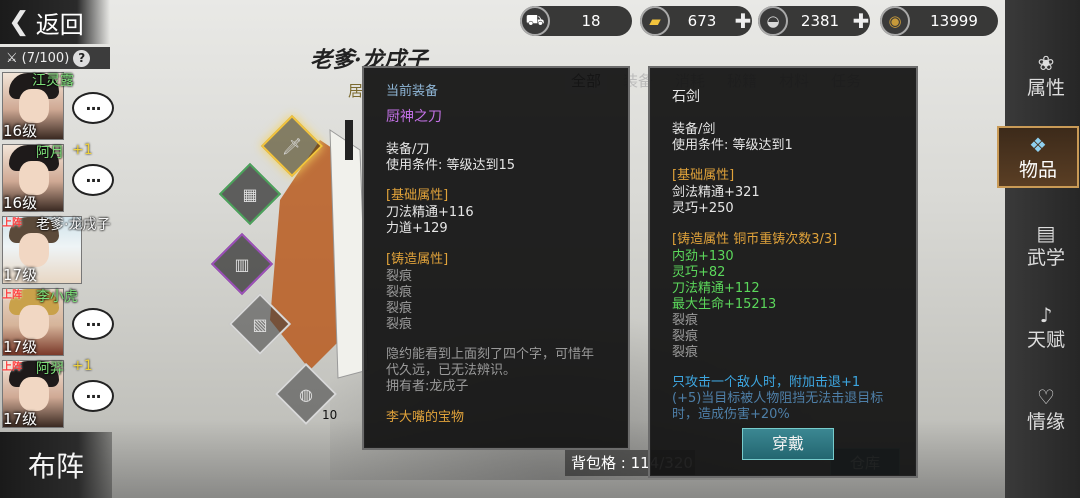 The height and width of the screenshot is (498, 1080). What do you see at coordinates (724, 304) in the screenshot?
I see `forge-stat: 最大生命+15213` at bounding box center [724, 304].